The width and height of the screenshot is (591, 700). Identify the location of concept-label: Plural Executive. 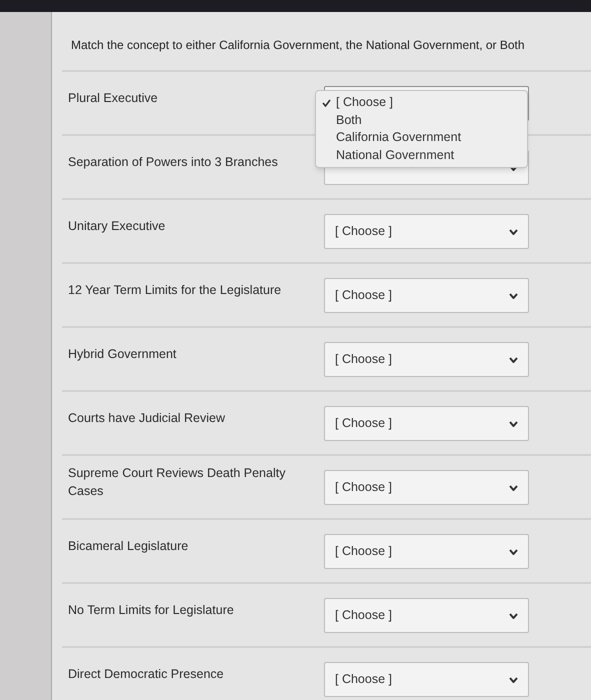
(113, 98).